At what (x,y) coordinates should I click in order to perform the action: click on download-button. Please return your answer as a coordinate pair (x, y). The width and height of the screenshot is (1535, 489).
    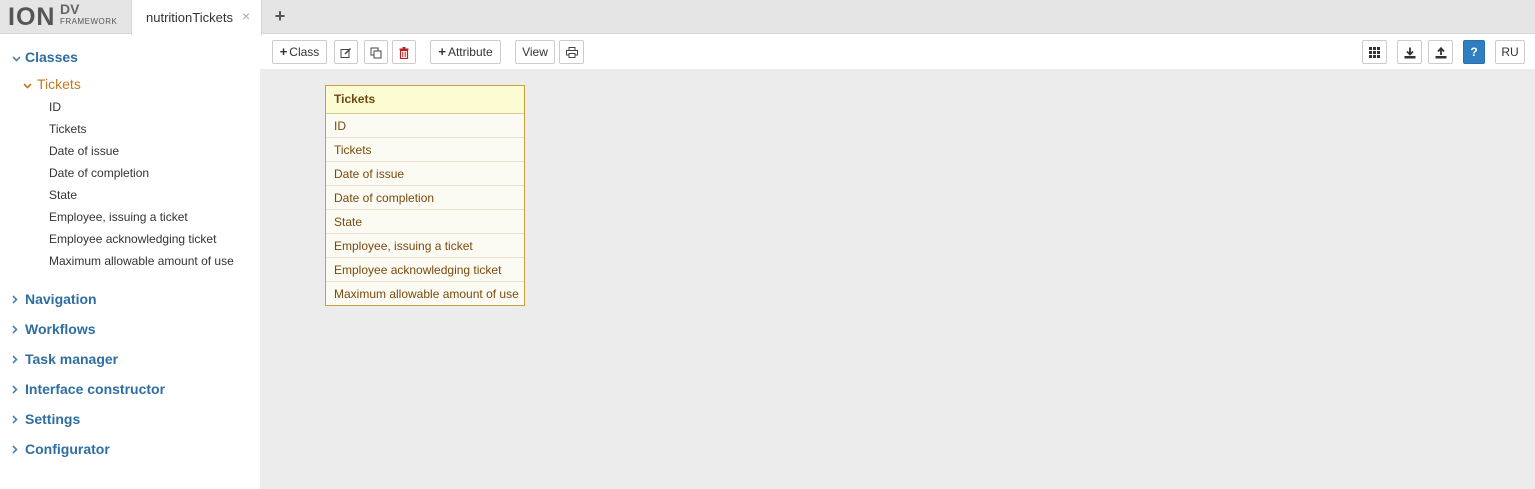
    Looking at the image, I should click on (1409, 52).